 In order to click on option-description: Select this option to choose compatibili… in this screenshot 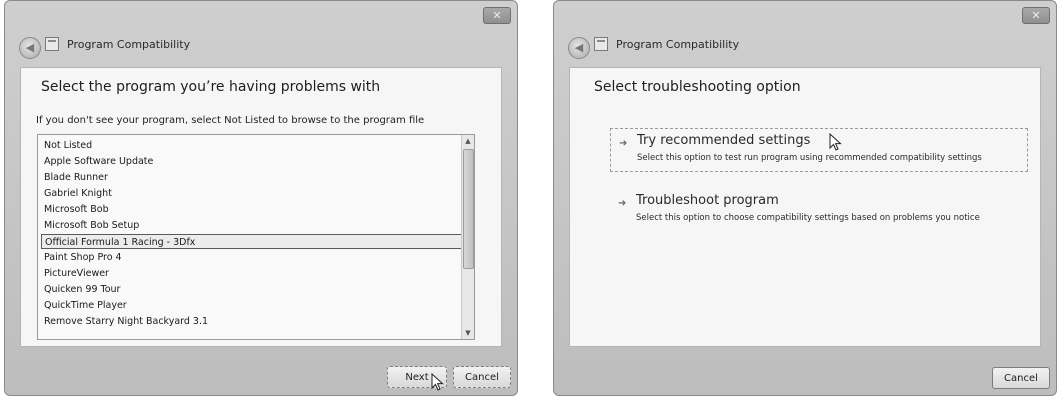, I will do `click(808, 218)`.